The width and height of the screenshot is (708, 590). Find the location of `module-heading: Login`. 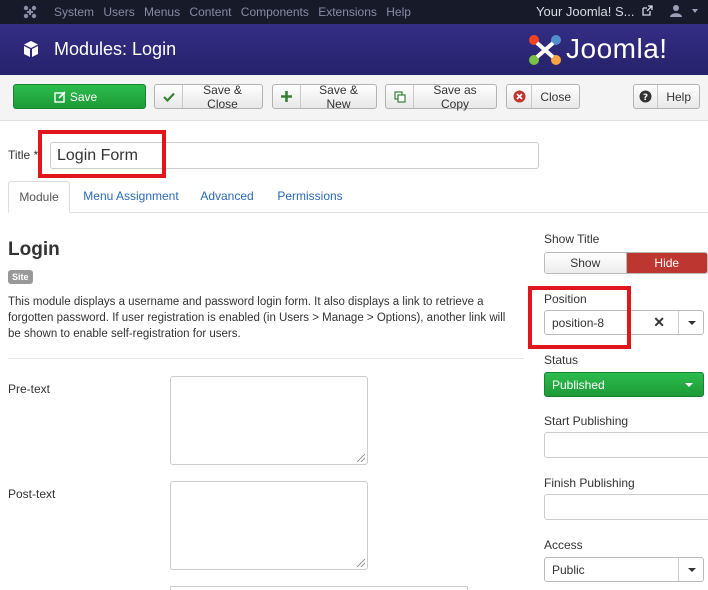

module-heading: Login is located at coordinates (34, 249).